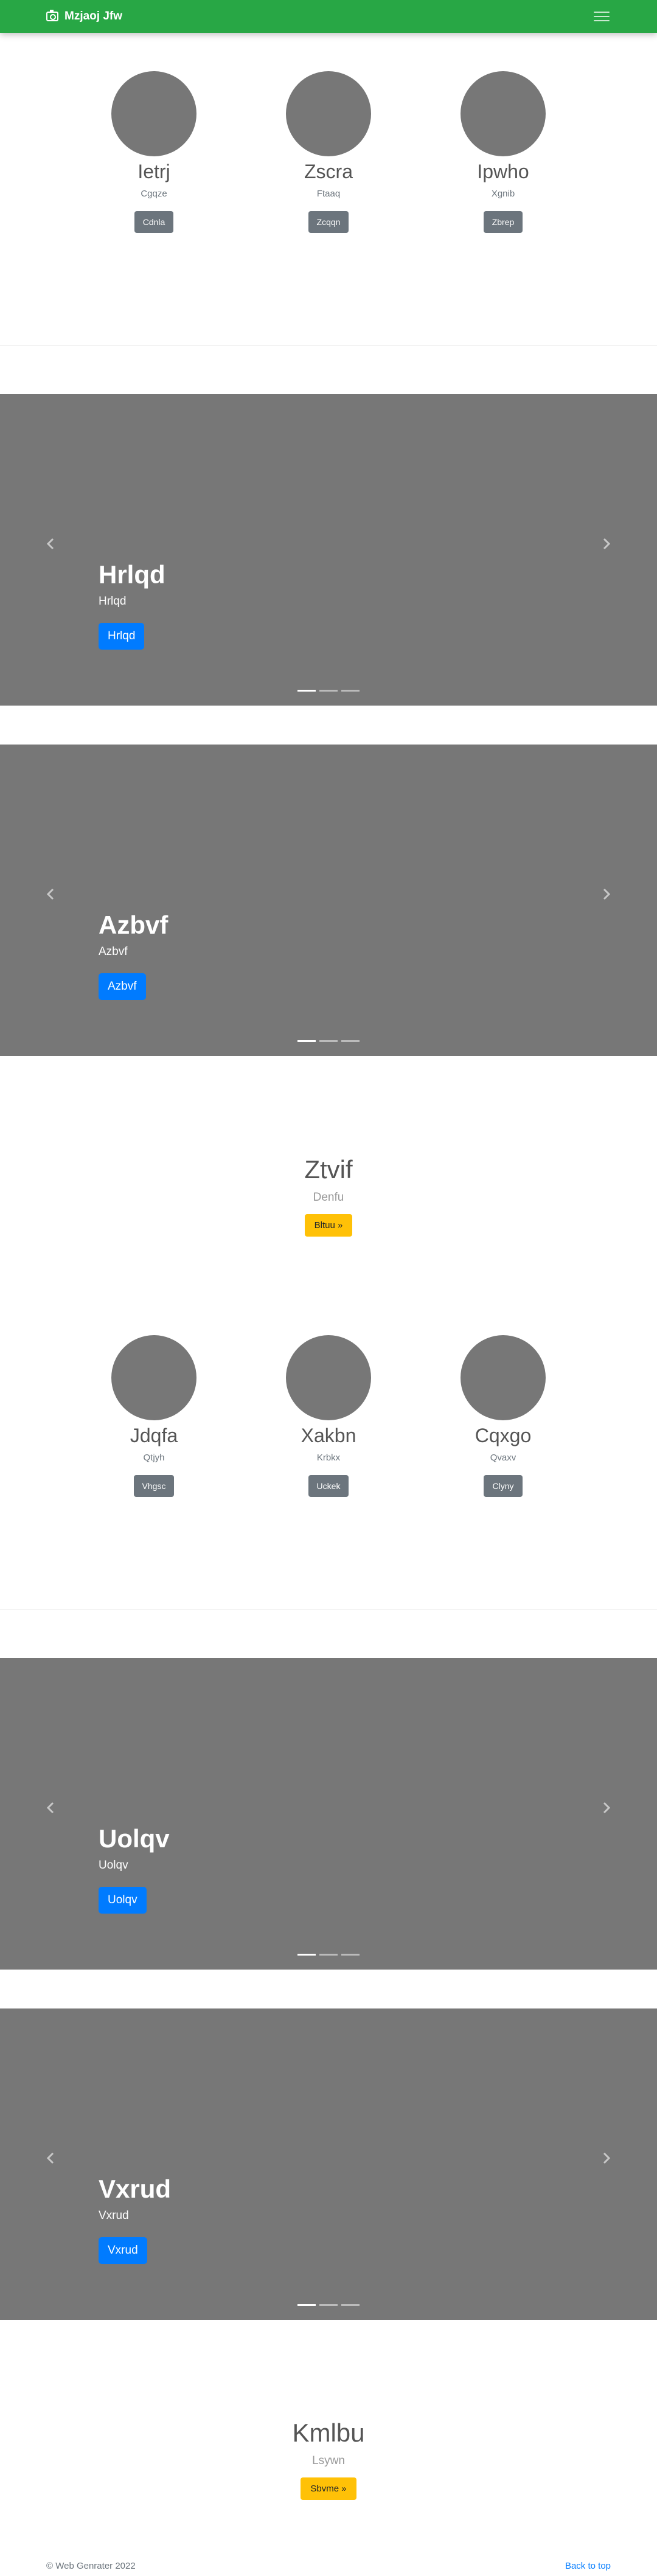 Image resolution: width=657 pixels, height=2576 pixels. I want to click on member-role: Qtjyh, so click(154, 1458).